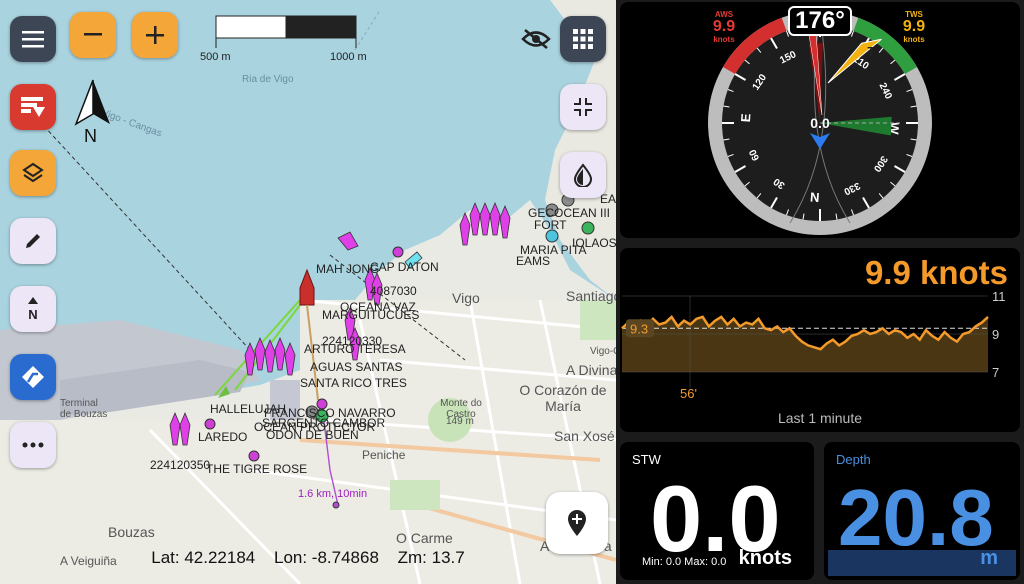 This screenshot has width=1024, height=584. Describe the element at coordinates (684, 562) in the screenshot. I see `stw-min-max: Min: 0.0 Max: 0.0` at that location.